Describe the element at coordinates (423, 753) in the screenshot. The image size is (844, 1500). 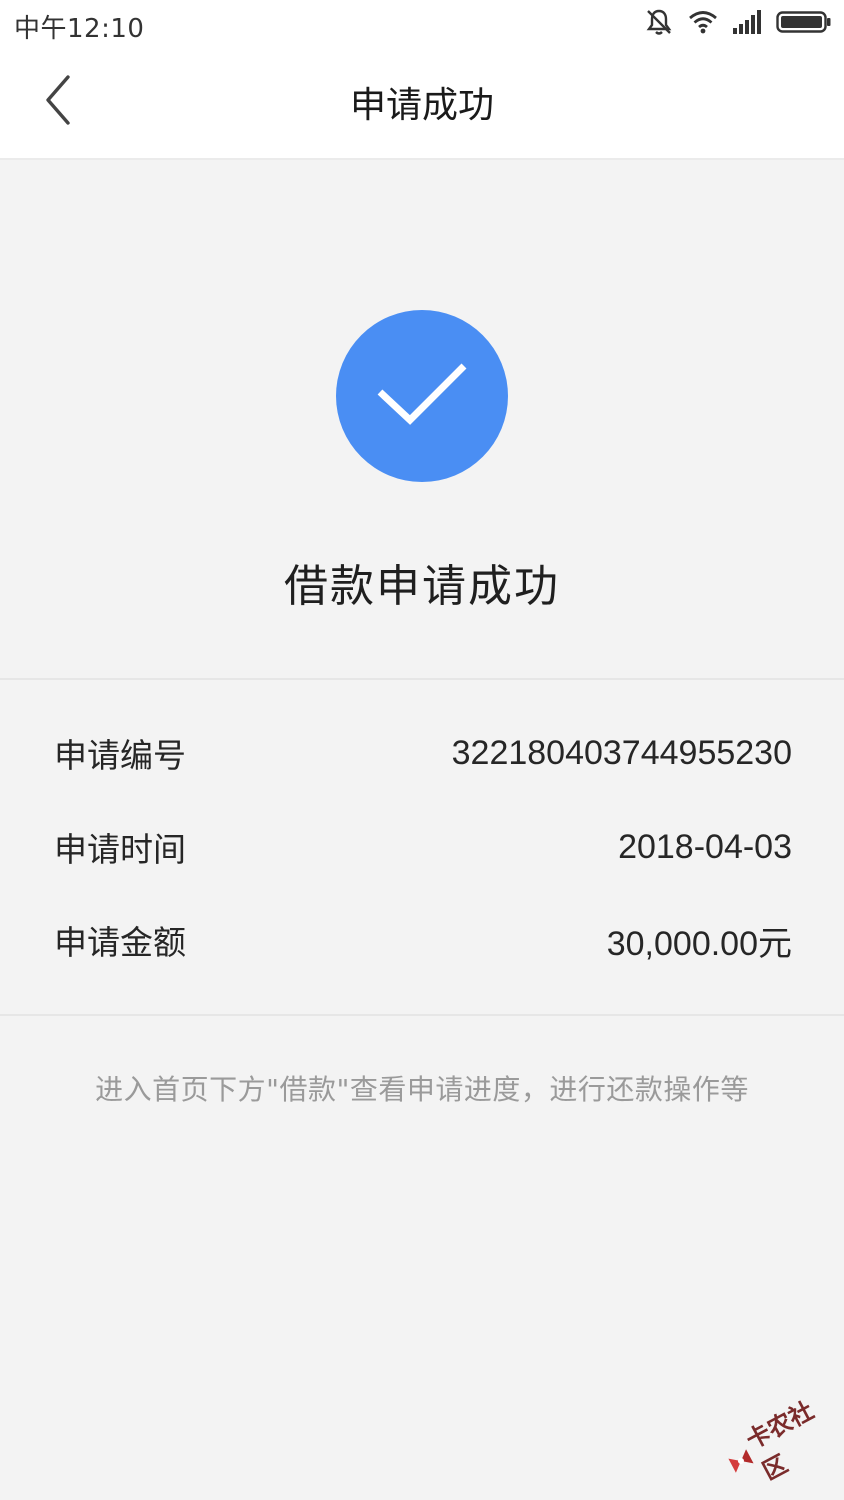
I see `detail-row-application-number: 申请编号 322180403744955230` at that location.